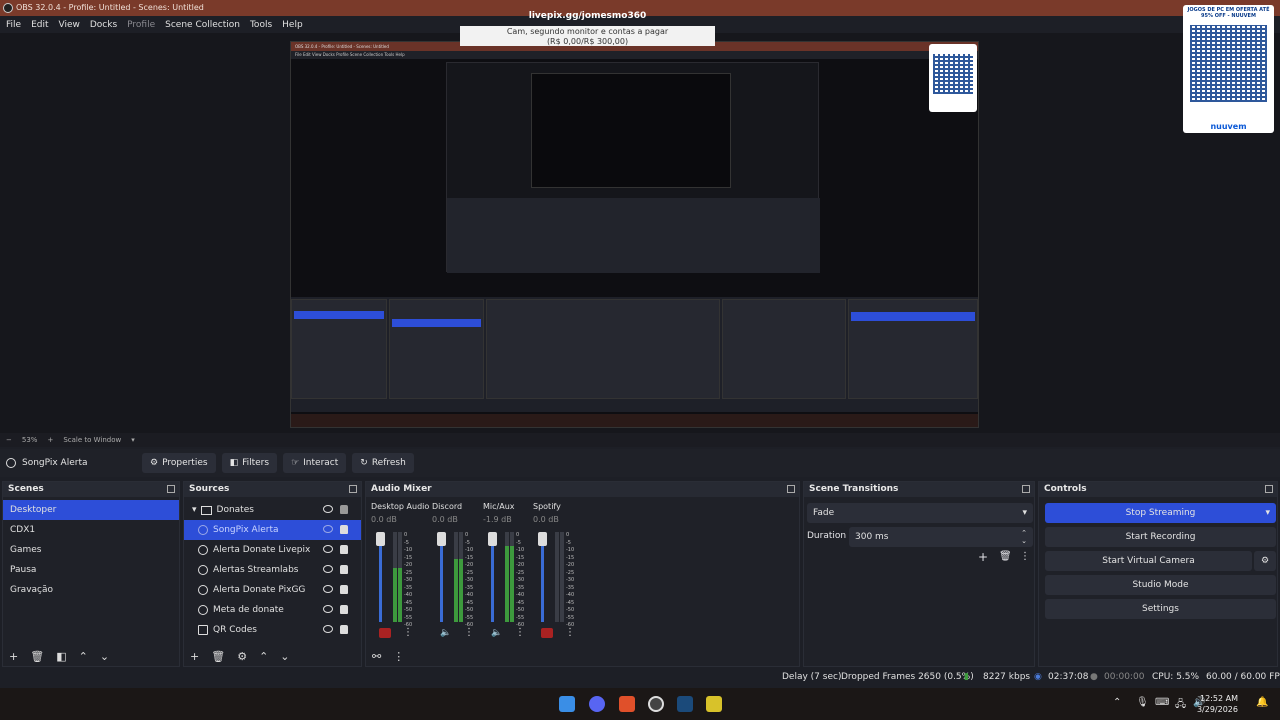  What do you see at coordinates (1160, 609) in the screenshot?
I see `settings-button: Settings` at bounding box center [1160, 609].